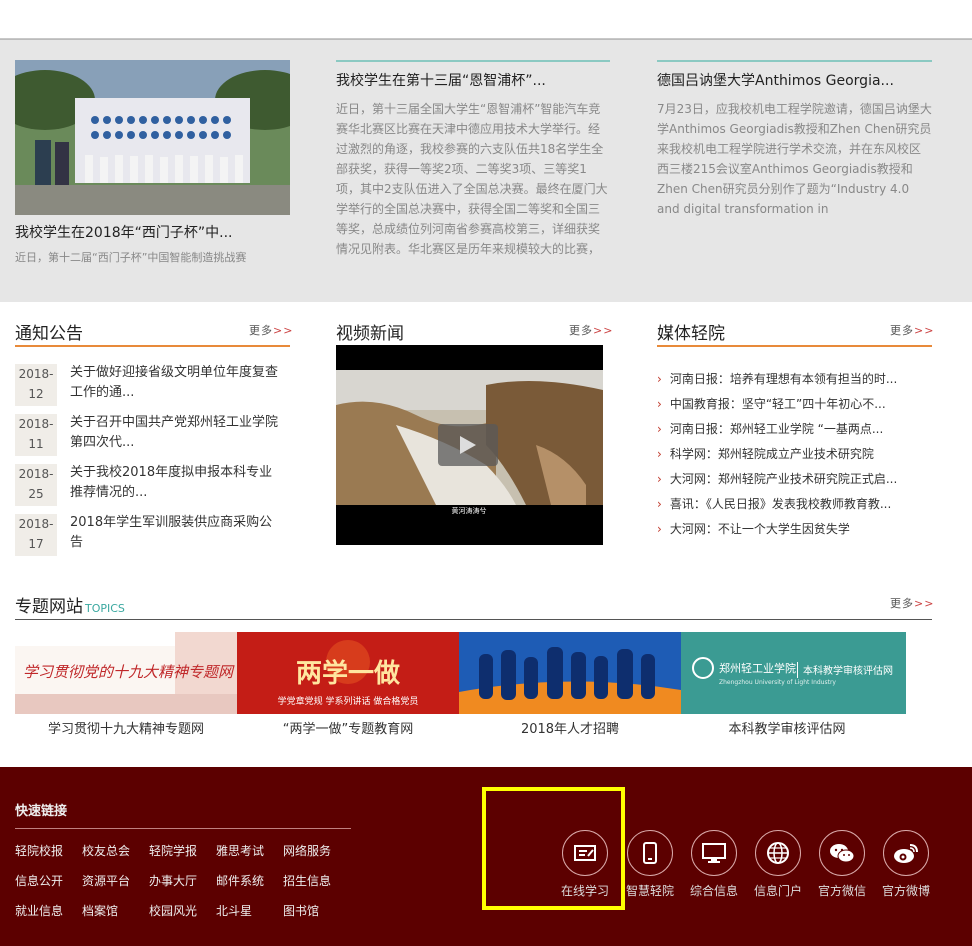 The height and width of the screenshot is (946, 972). I want to click on media-link: › 大河网：不让一个大学生因贫失学, so click(753, 528).